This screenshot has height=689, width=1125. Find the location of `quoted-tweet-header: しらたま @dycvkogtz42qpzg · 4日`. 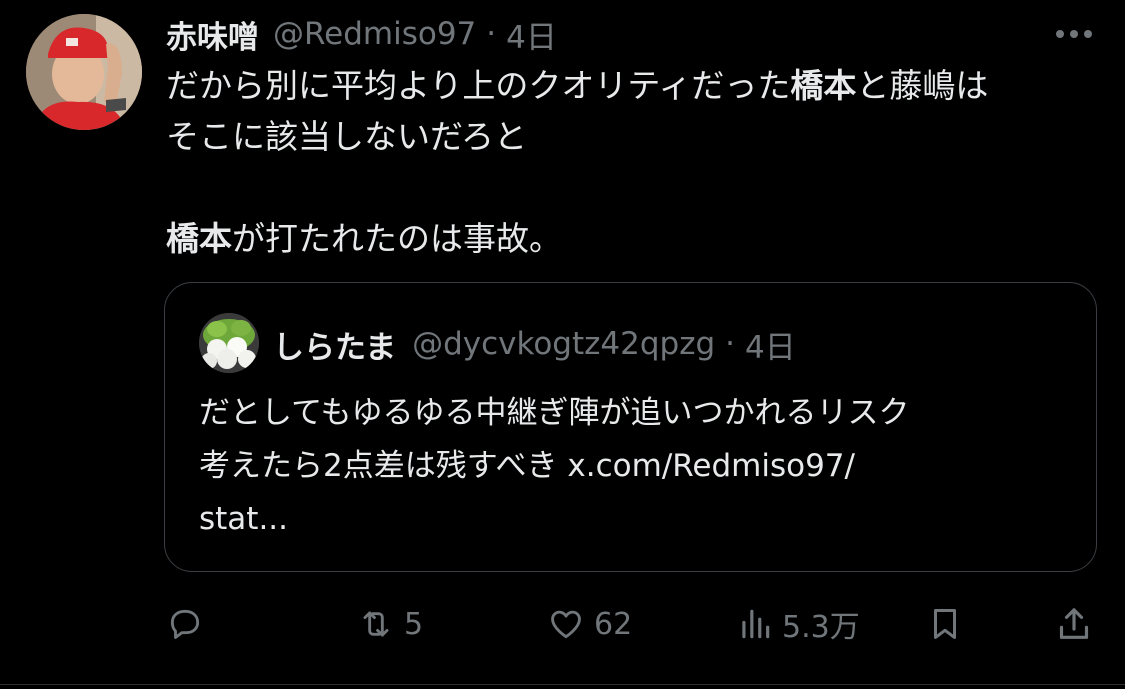

quoted-tweet-header: しらたま @dycvkogtz42qpzg · 4日 is located at coordinates (534, 344).